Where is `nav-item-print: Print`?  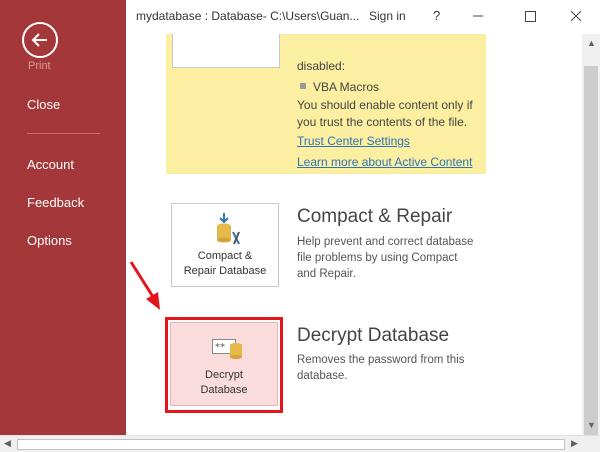 nav-item-print: Print is located at coordinates (39, 66).